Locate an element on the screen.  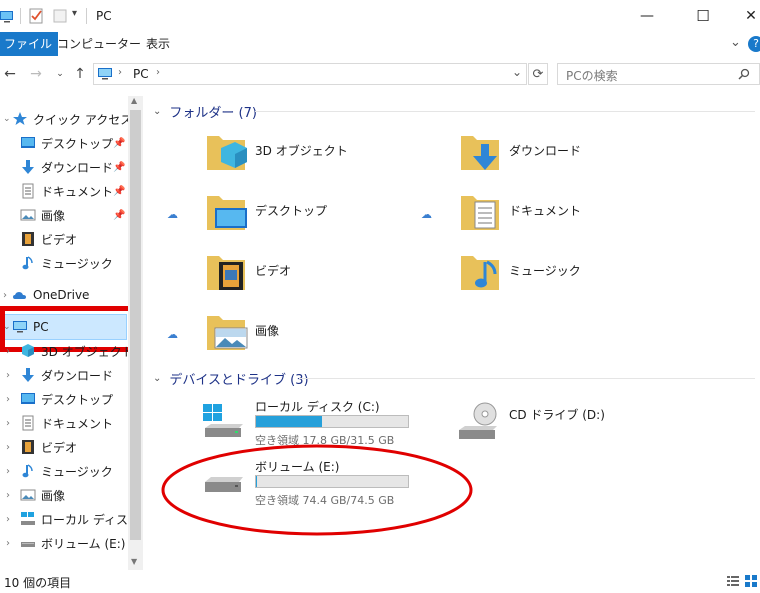
back-button: ← is located at coordinates (10, 74).